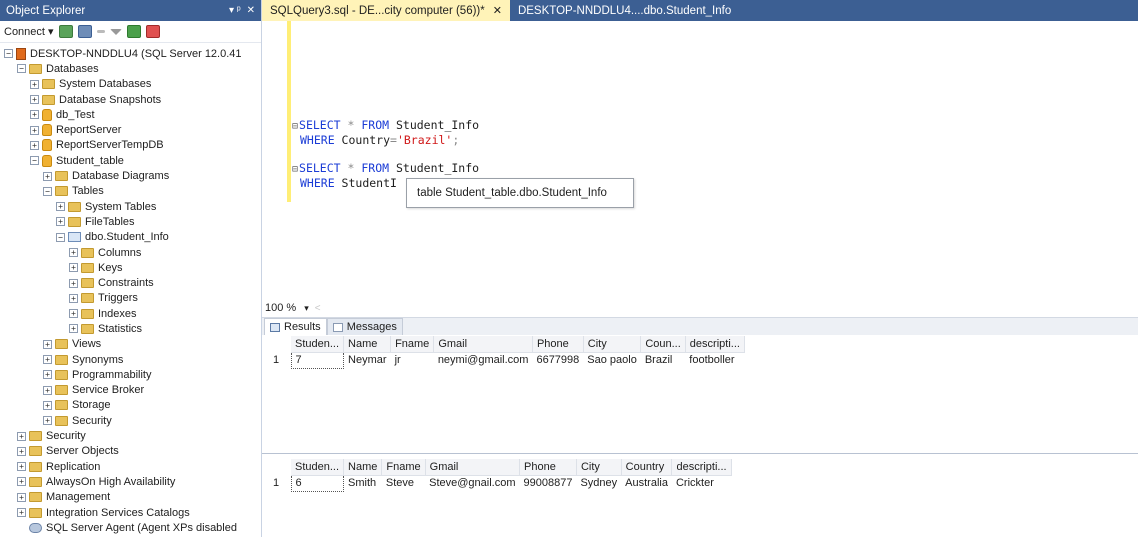 The height and width of the screenshot is (537, 1138). What do you see at coordinates (483, 360) in the screenshot?
I see `grid-cell: neymi@gmail.com` at bounding box center [483, 360].